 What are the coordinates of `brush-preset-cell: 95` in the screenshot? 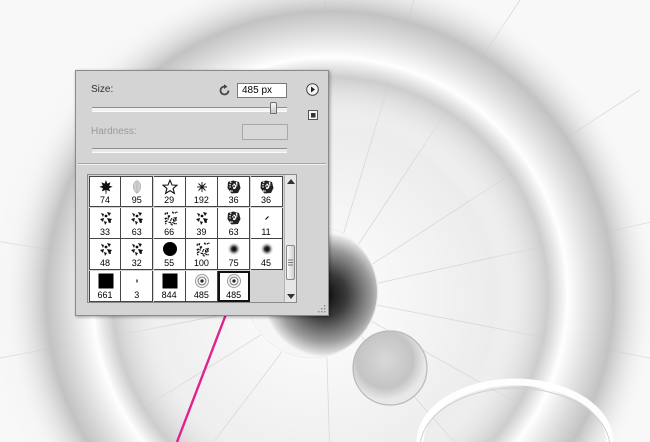 It's located at (137, 191).